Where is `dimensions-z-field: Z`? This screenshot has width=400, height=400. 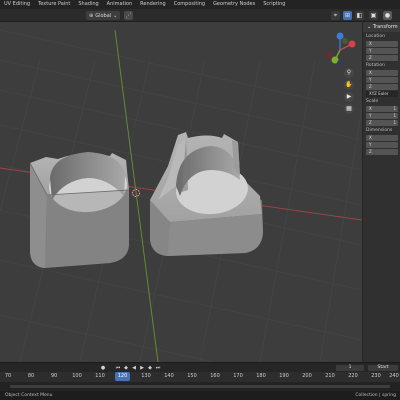 dimensions-z-field: Z is located at coordinates (382, 152).